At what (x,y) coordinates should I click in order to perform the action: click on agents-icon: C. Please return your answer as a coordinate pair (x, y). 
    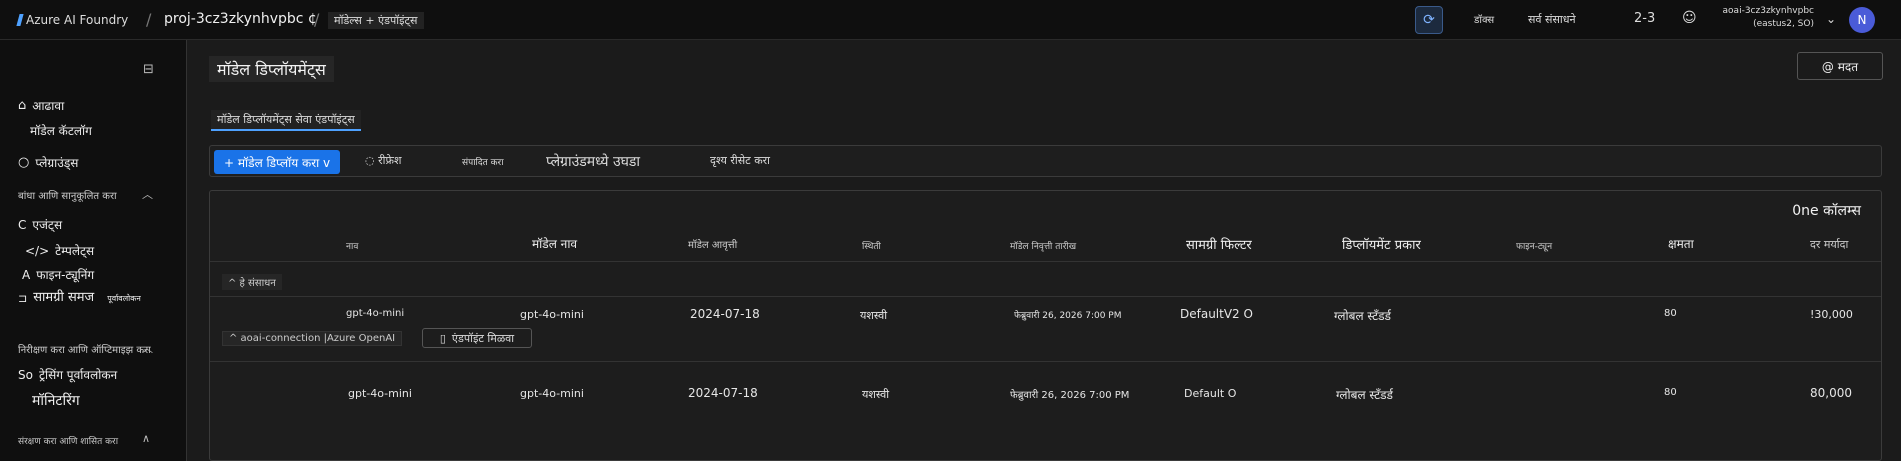
    Looking at the image, I should click on (22, 224).